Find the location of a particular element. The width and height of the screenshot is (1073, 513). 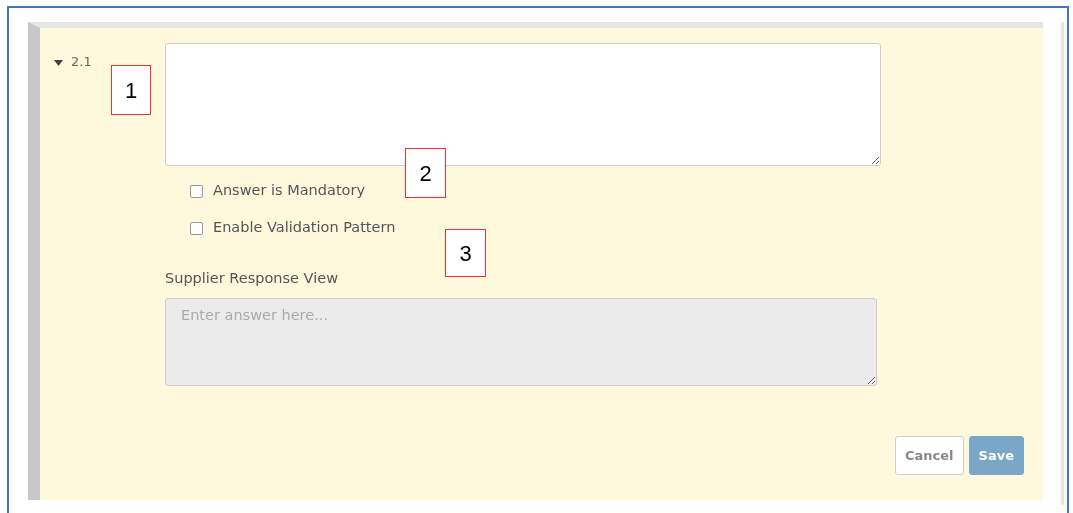

field-label: Supplier Response View is located at coordinates (252, 278).